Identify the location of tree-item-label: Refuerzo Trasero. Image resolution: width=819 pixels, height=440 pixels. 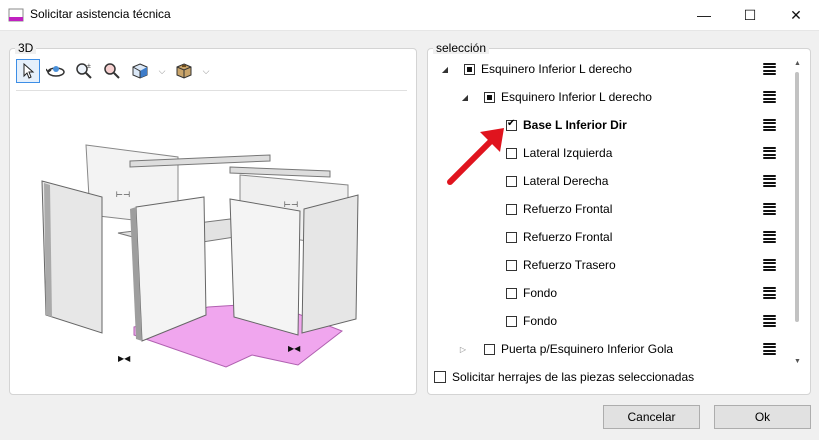
(569, 265).